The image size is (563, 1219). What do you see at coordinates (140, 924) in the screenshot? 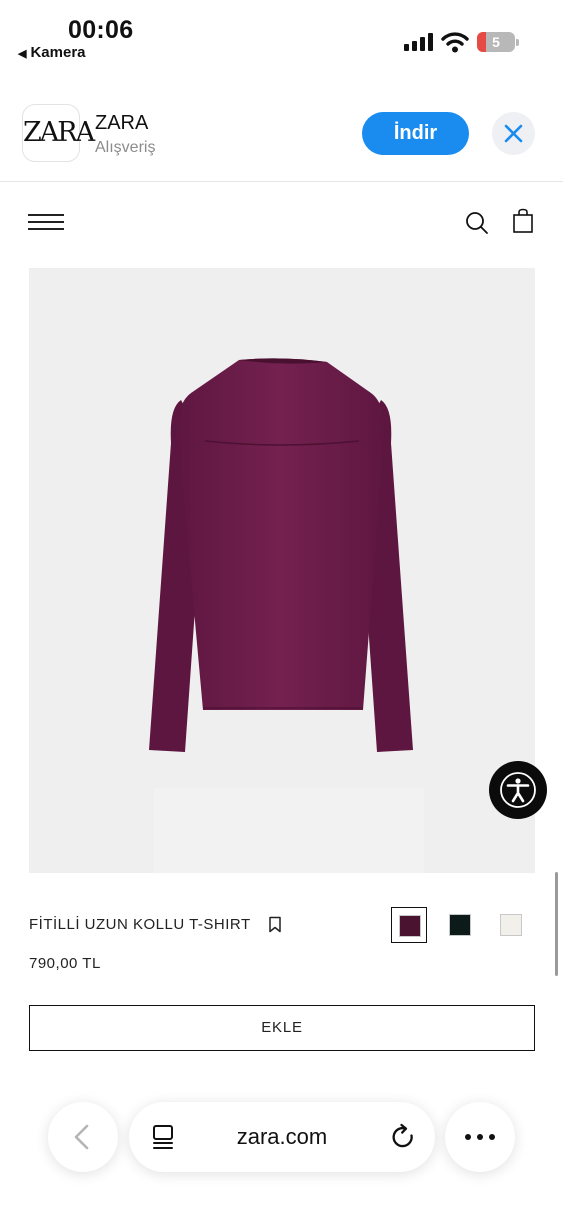
I see `product-name: FİTİLLİ UZUN KOLLU T-SHIRT` at bounding box center [140, 924].